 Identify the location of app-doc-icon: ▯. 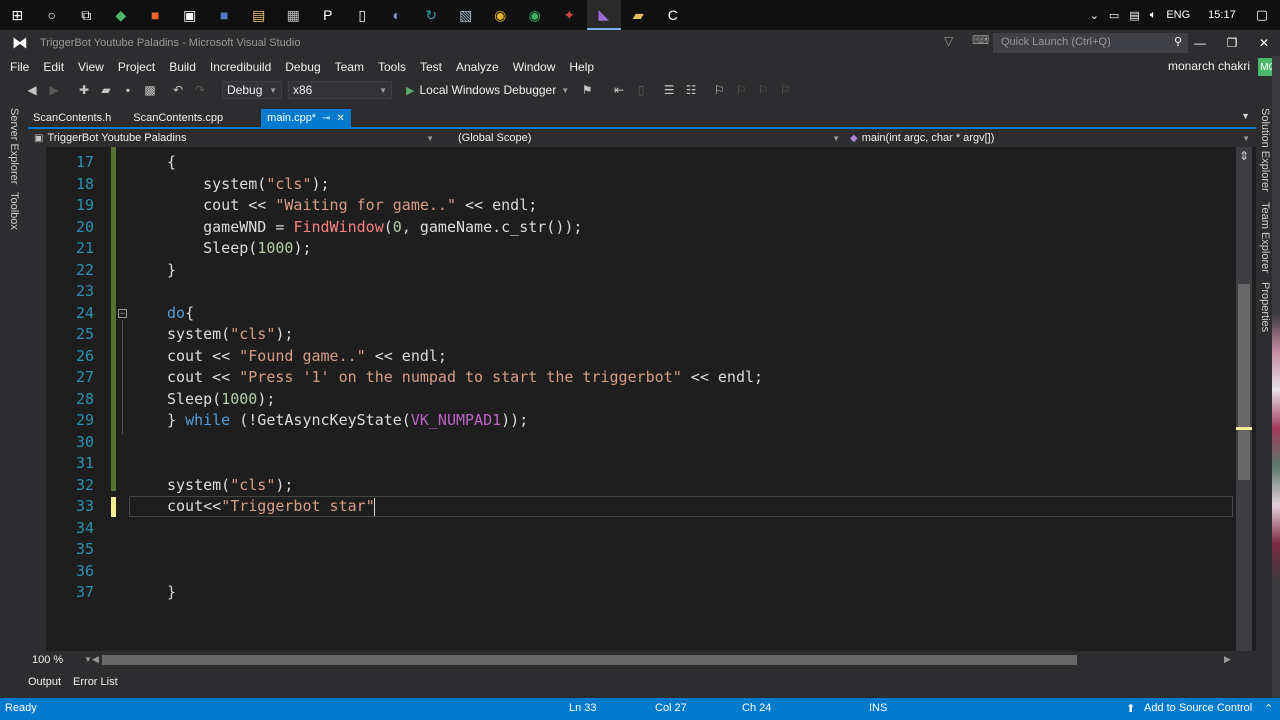
(362, 15).